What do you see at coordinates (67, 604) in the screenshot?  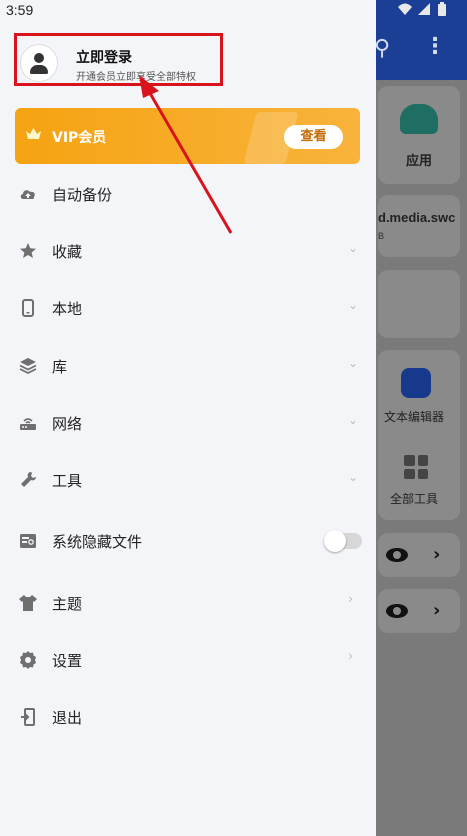 I see `menu-label: 主题` at bounding box center [67, 604].